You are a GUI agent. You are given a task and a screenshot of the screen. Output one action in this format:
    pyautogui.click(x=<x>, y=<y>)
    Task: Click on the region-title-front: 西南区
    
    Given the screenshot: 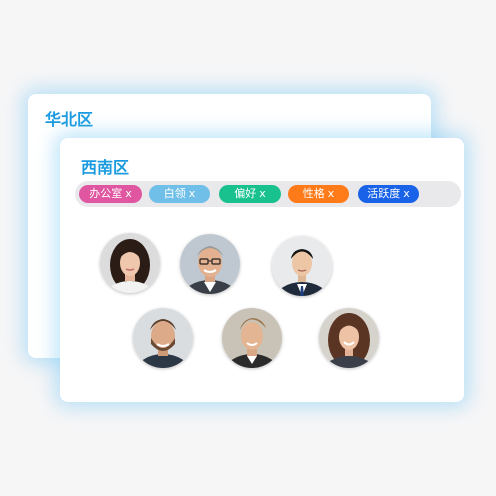 What is the action you would take?
    pyautogui.click(x=105, y=167)
    